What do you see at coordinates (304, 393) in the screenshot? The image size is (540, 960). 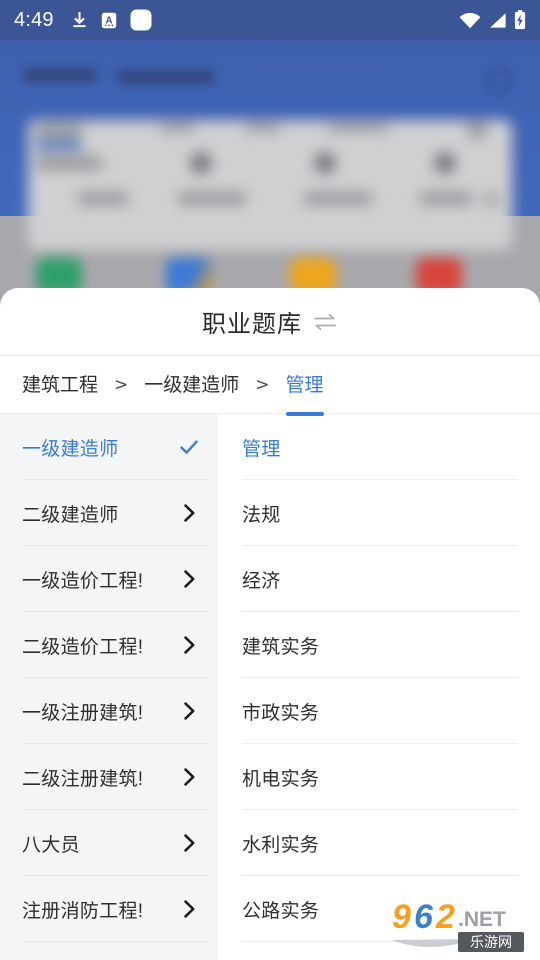 I see `breadcrumb-item-2: 管理` at bounding box center [304, 393].